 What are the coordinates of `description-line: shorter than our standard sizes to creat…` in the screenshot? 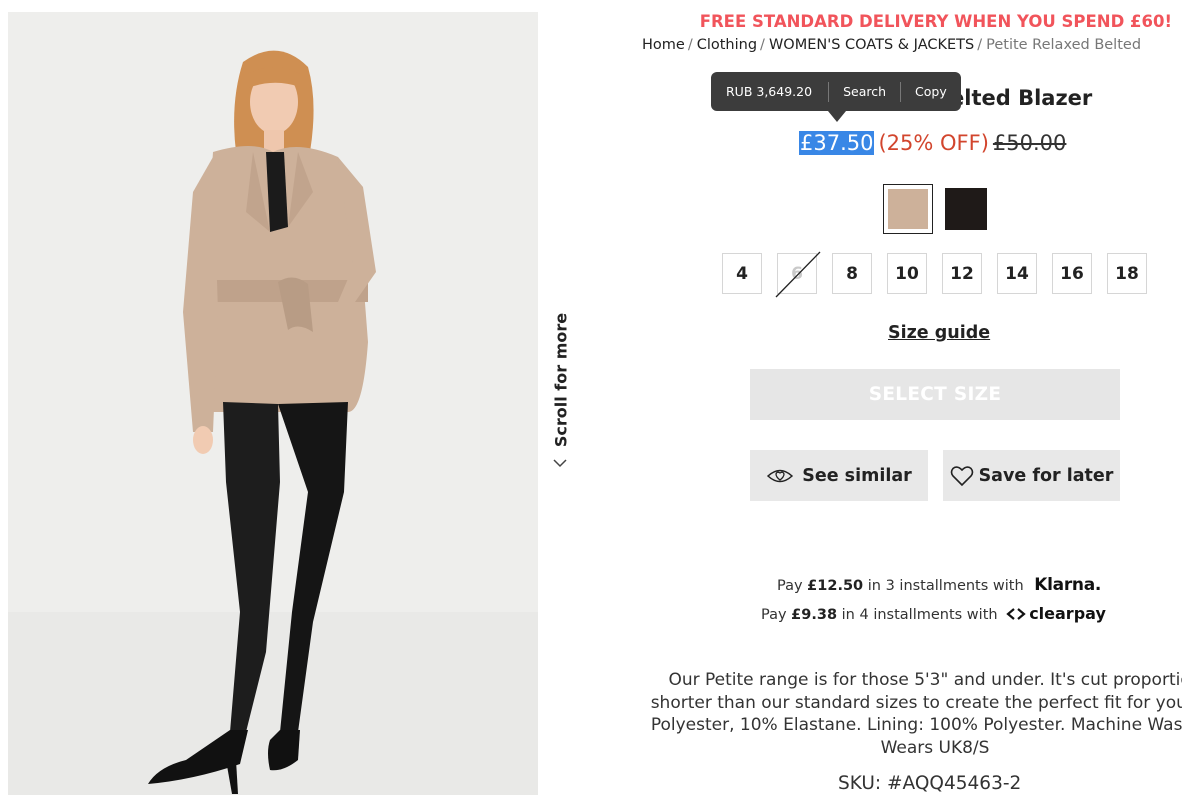 It's located at (916, 702).